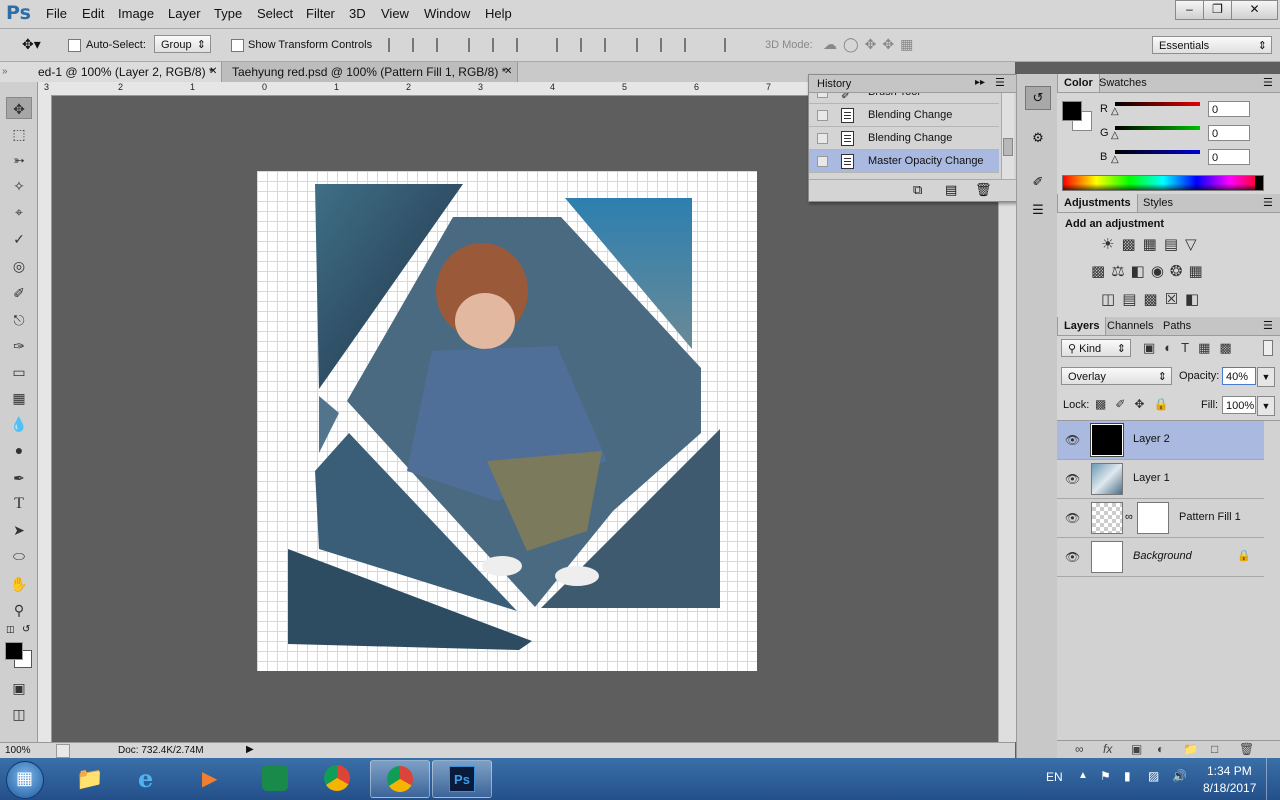  What do you see at coordinates (320, 13) in the screenshot?
I see `menu-filter: Filter` at bounding box center [320, 13].